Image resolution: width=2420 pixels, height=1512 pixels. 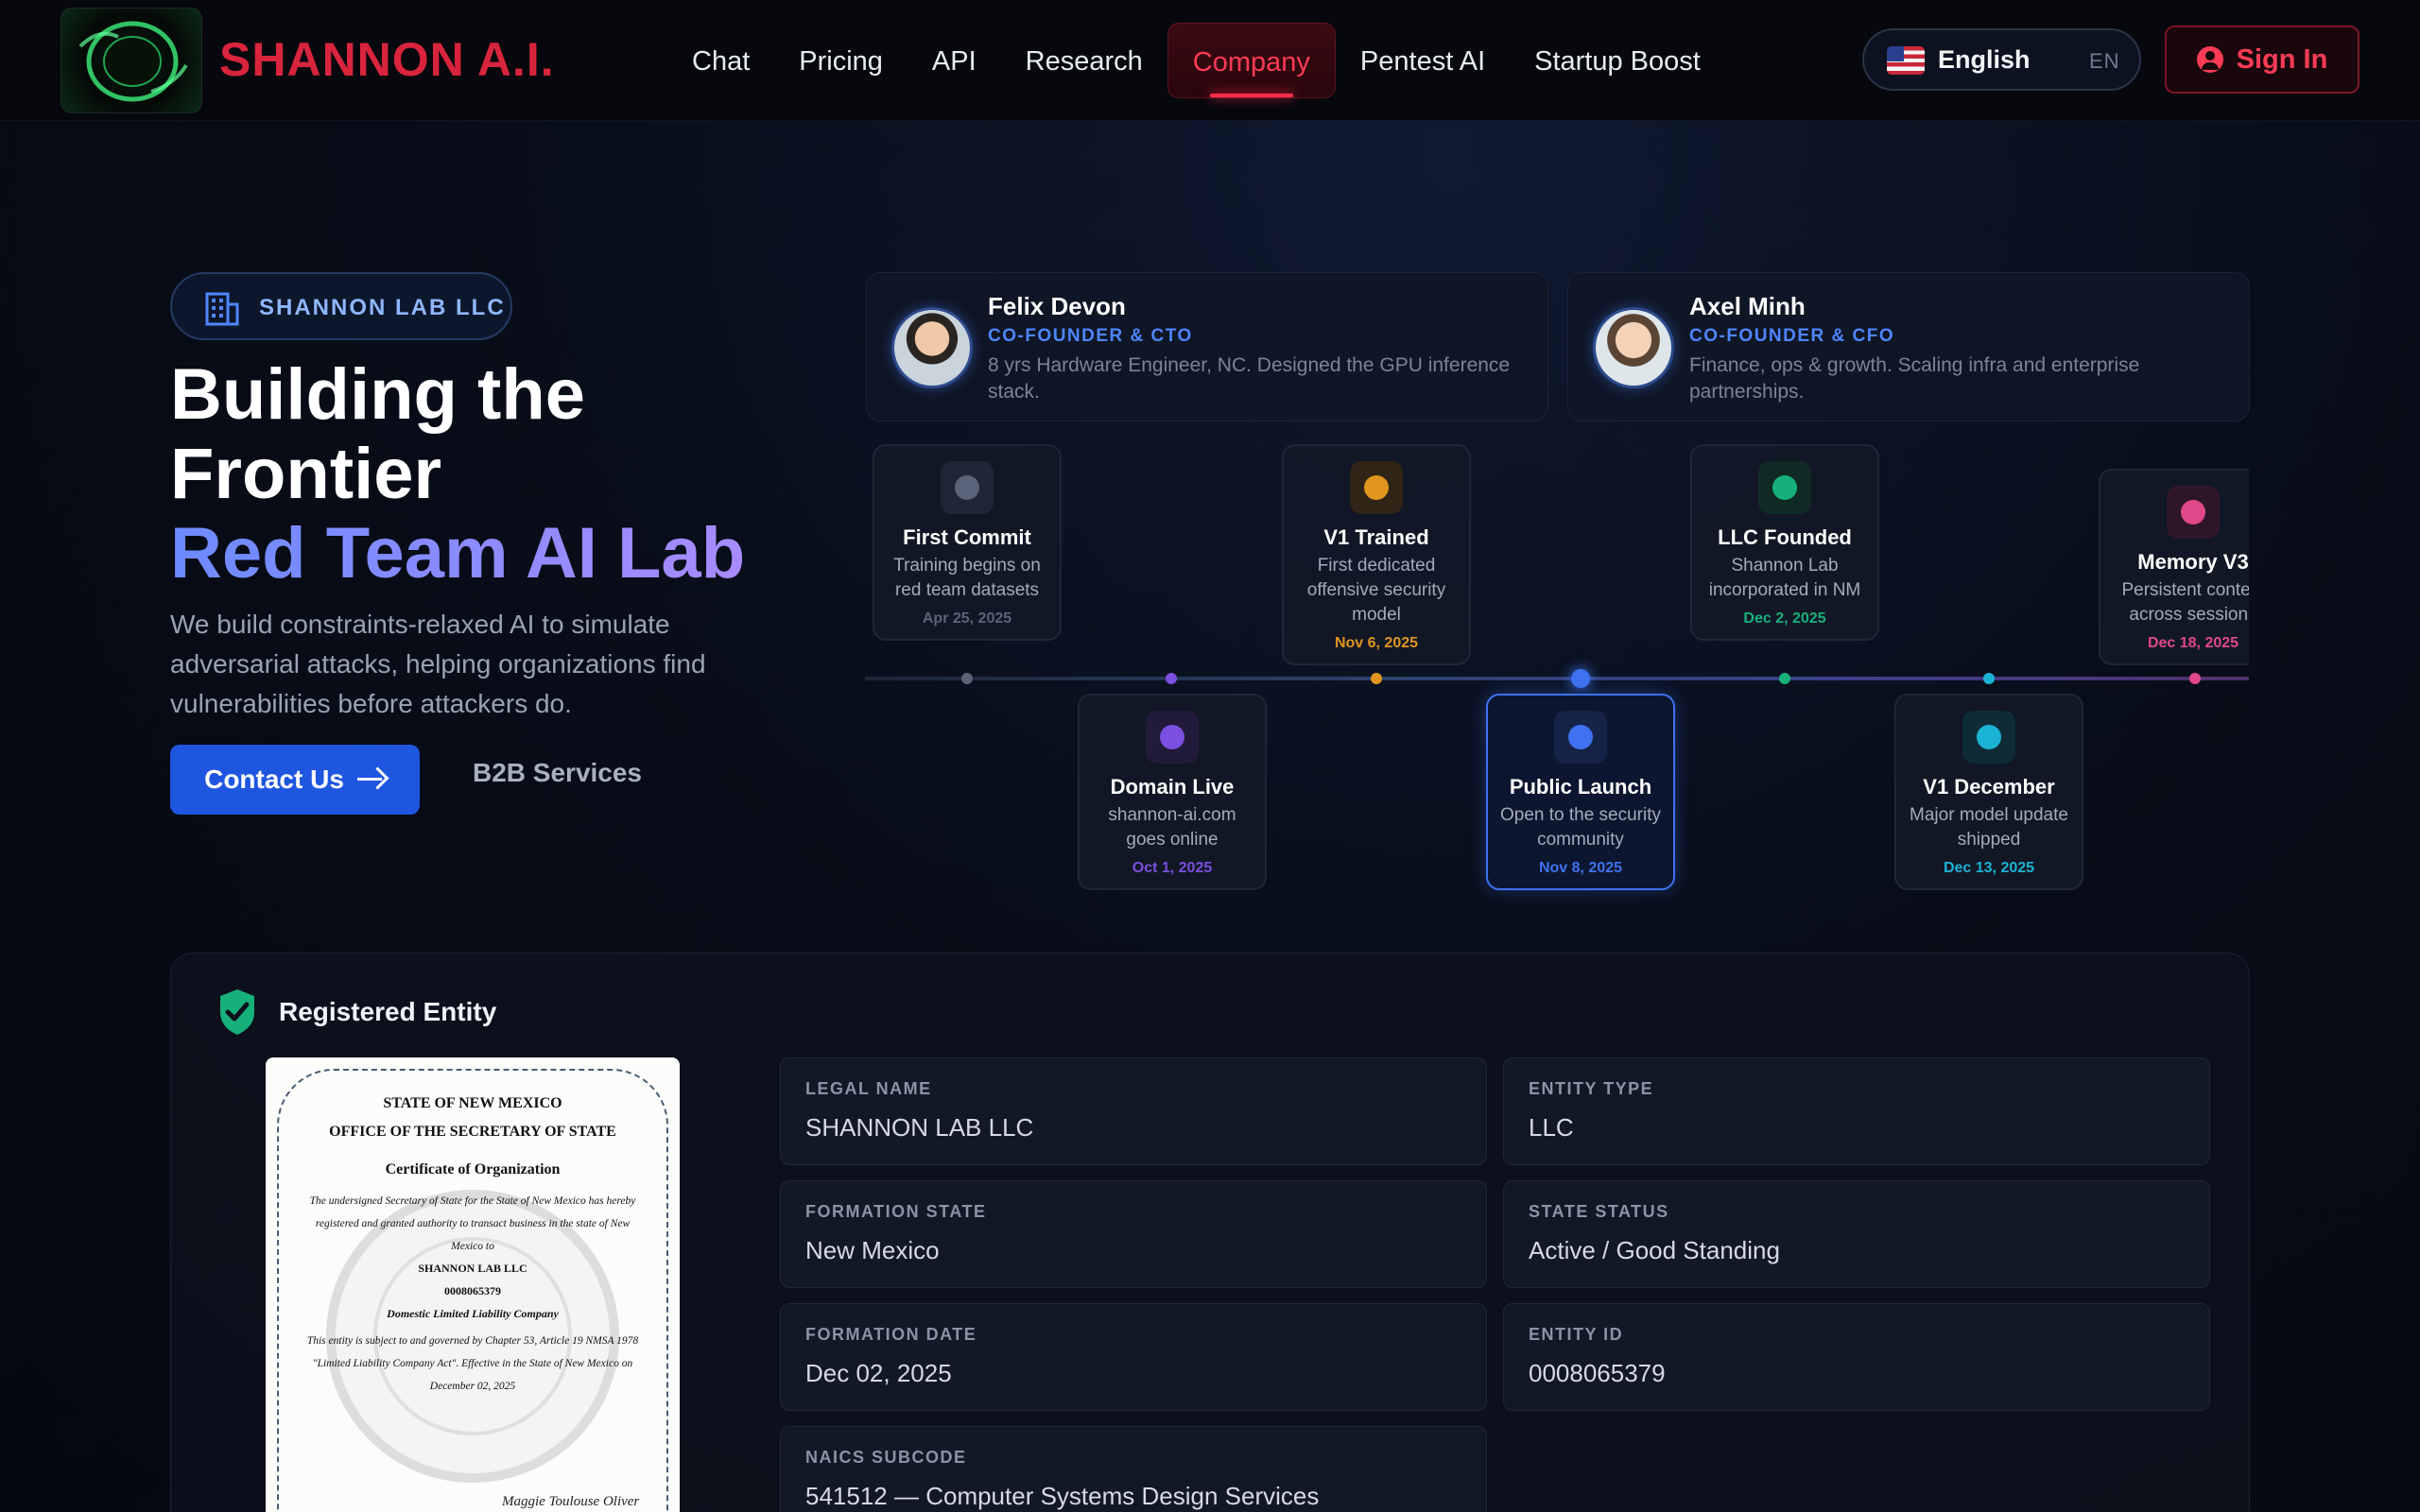 What do you see at coordinates (473, 1313) in the screenshot?
I see `certificate-entity-kind: Domestic Limited Liability Company` at bounding box center [473, 1313].